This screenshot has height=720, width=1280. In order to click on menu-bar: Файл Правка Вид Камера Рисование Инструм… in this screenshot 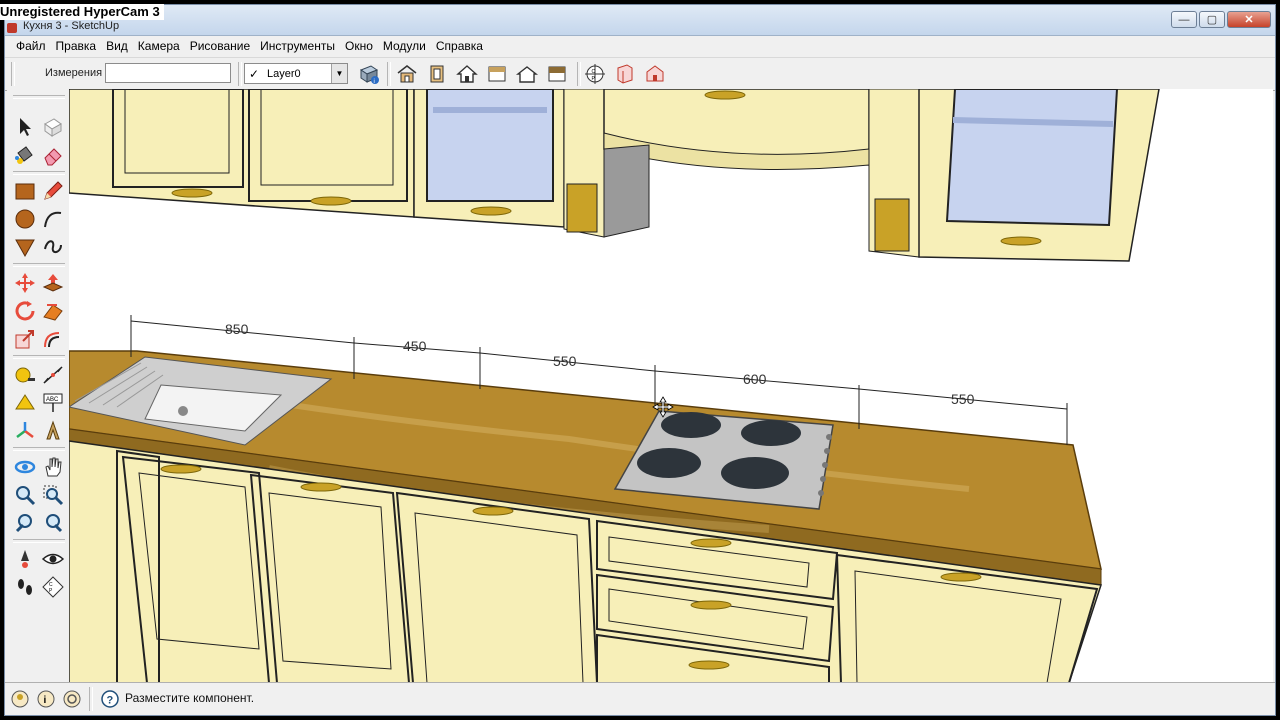, I will do `click(640, 46)`.